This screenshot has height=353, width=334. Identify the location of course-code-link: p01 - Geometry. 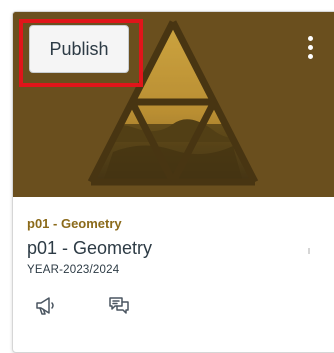
(74, 223).